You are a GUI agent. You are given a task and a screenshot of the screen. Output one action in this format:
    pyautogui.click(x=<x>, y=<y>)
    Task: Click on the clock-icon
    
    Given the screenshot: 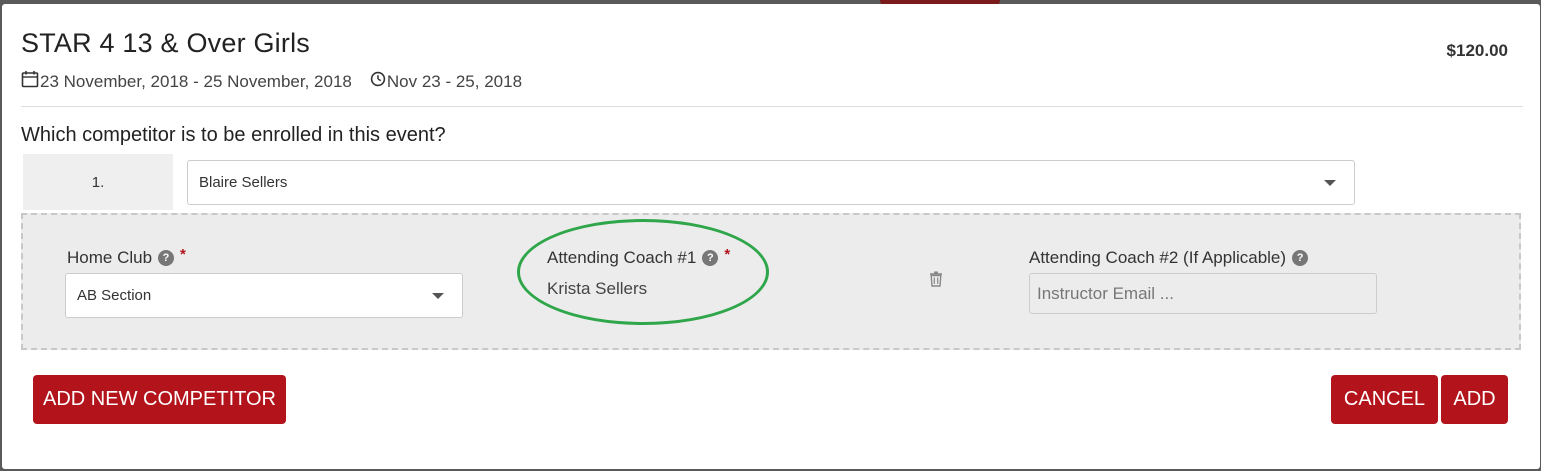 What is the action you would take?
    pyautogui.click(x=378, y=81)
    